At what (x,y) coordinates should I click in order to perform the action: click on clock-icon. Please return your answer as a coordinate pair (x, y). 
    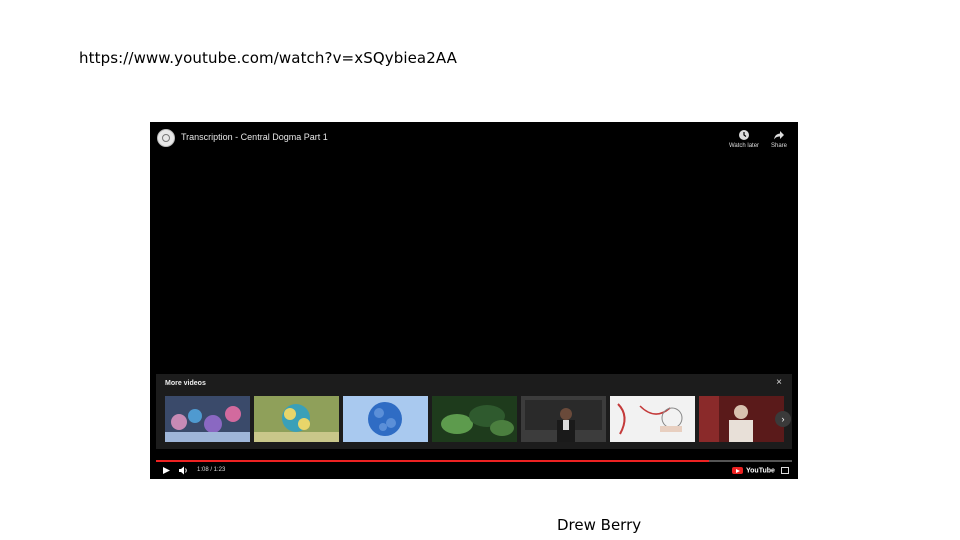
    Looking at the image, I should click on (744, 135).